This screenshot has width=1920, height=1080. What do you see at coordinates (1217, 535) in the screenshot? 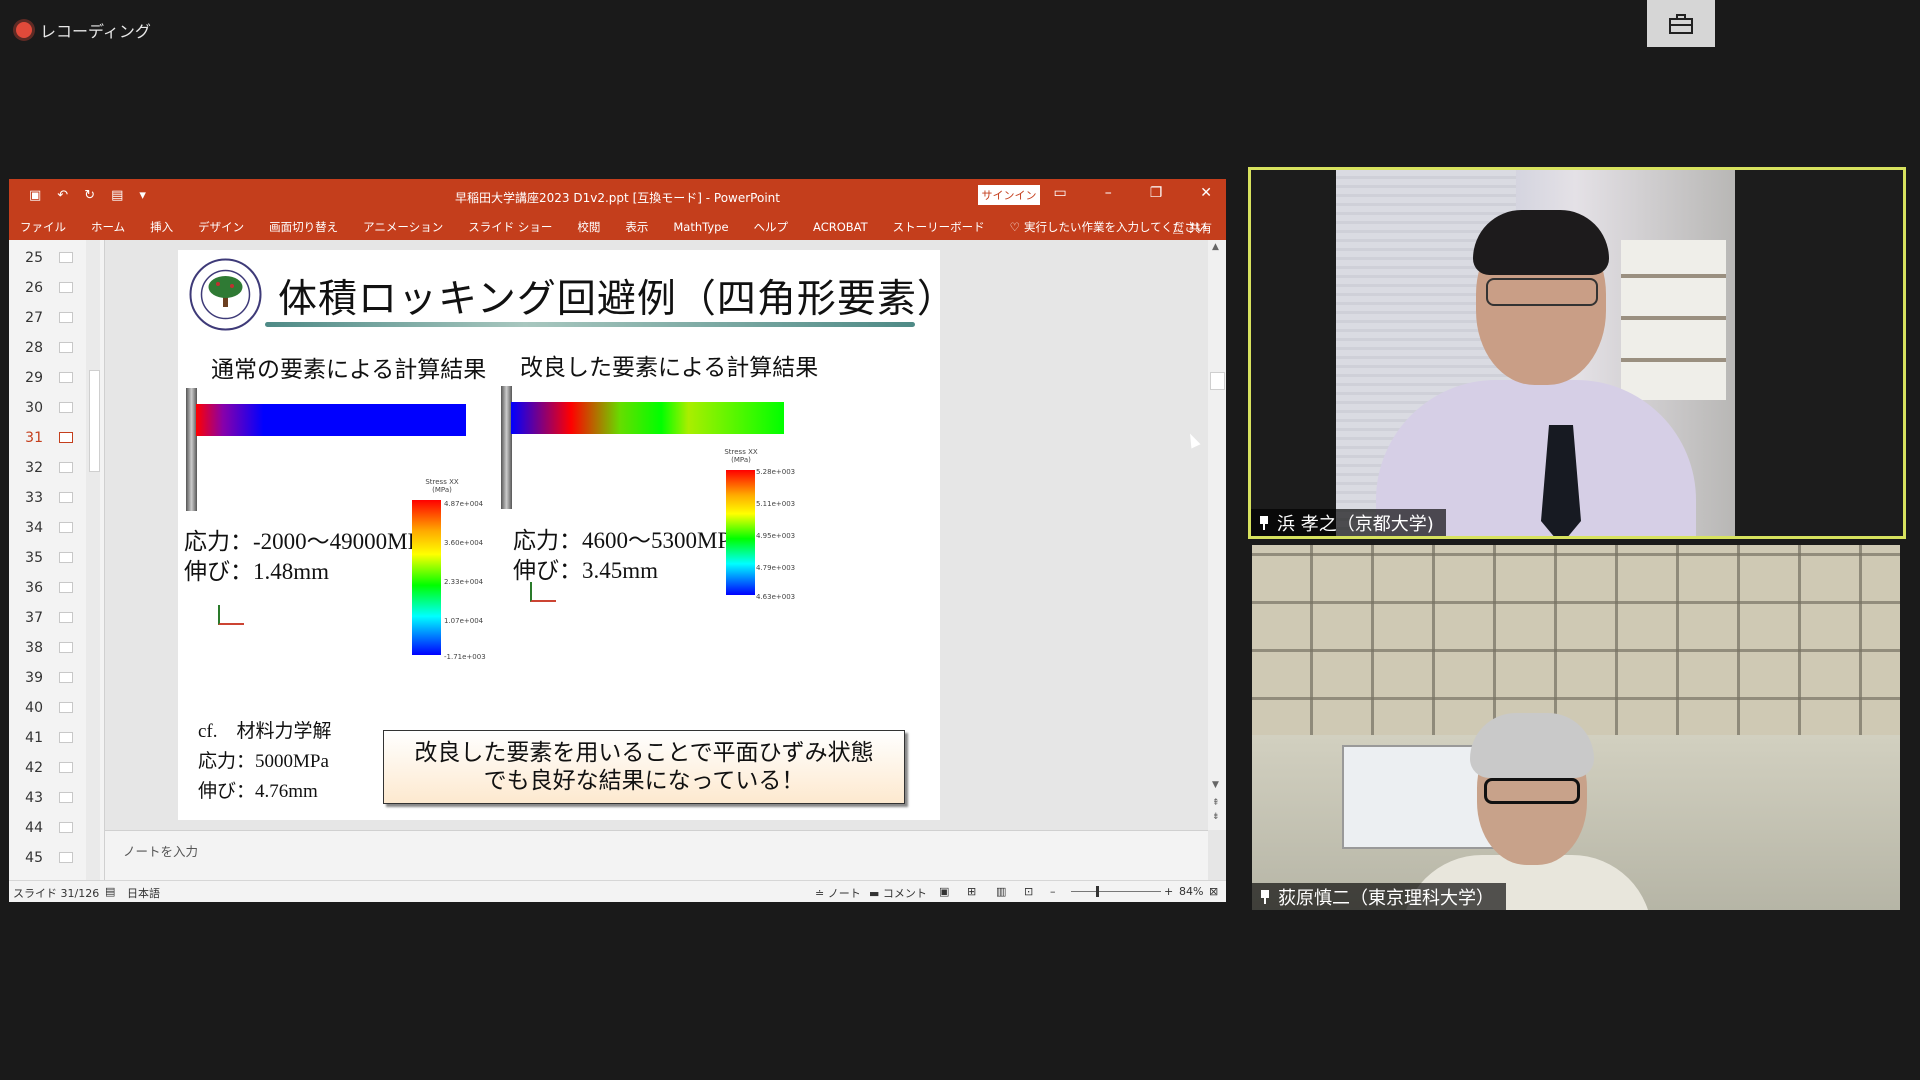
I see `slide-scrollbar: ▲ ▼ ⇞ ⇟` at bounding box center [1217, 535].